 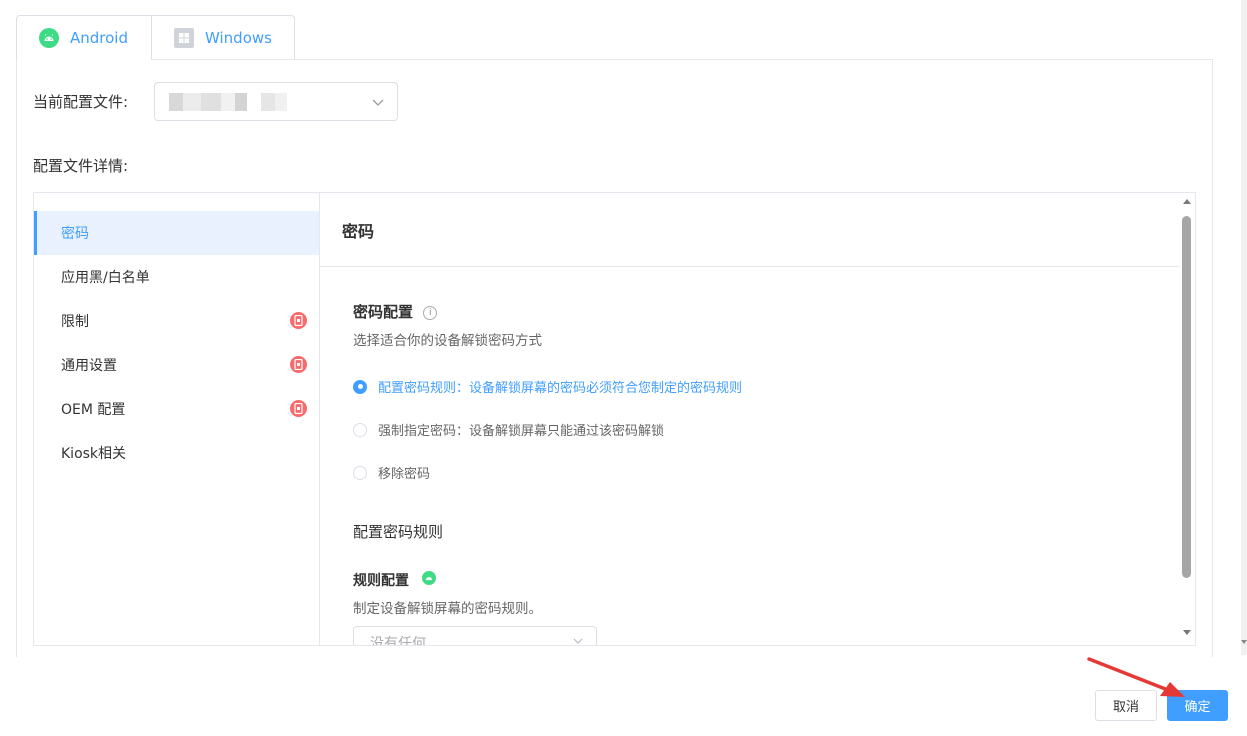 What do you see at coordinates (75, 234) in the screenshot?
I see `sidebar-item-label: 密码` at bounding box center [75, 234].